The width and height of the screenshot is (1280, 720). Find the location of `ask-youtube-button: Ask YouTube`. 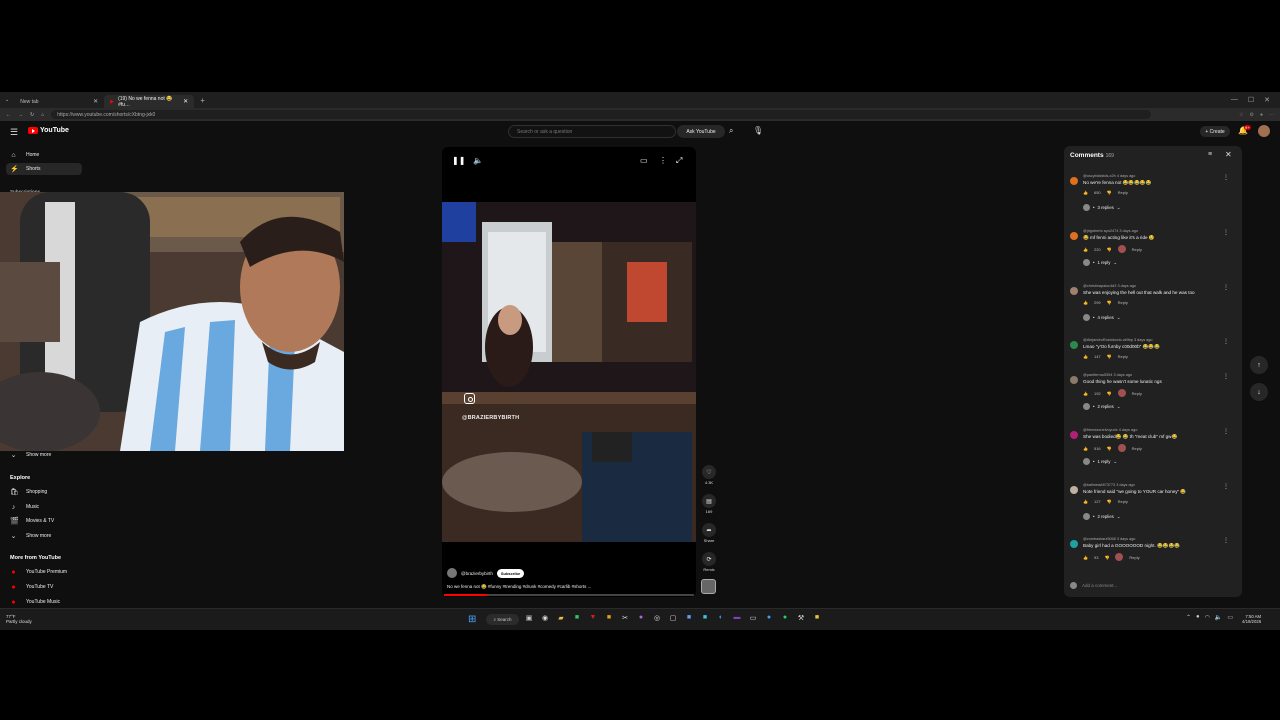

ask-youtube-button: Ask YouTube is located at coordinates (701, 131).